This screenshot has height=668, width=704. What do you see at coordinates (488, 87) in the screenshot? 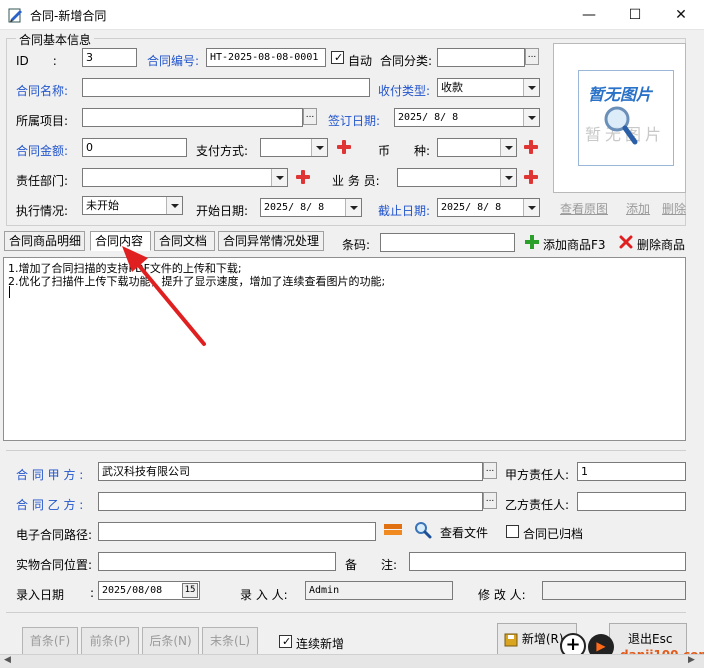
I see `payment-type-select: 收款` at bounding box center [488, 87].